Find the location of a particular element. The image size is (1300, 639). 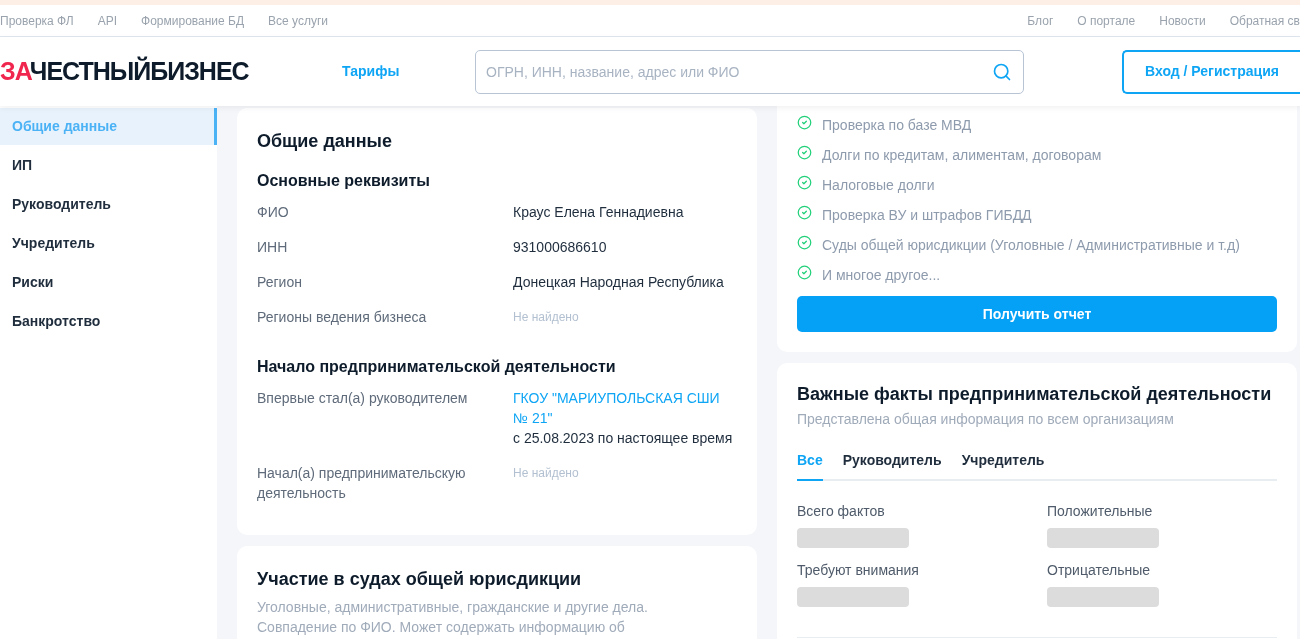

sidebar-item: Руководитель is located at coordinates (108, 204).